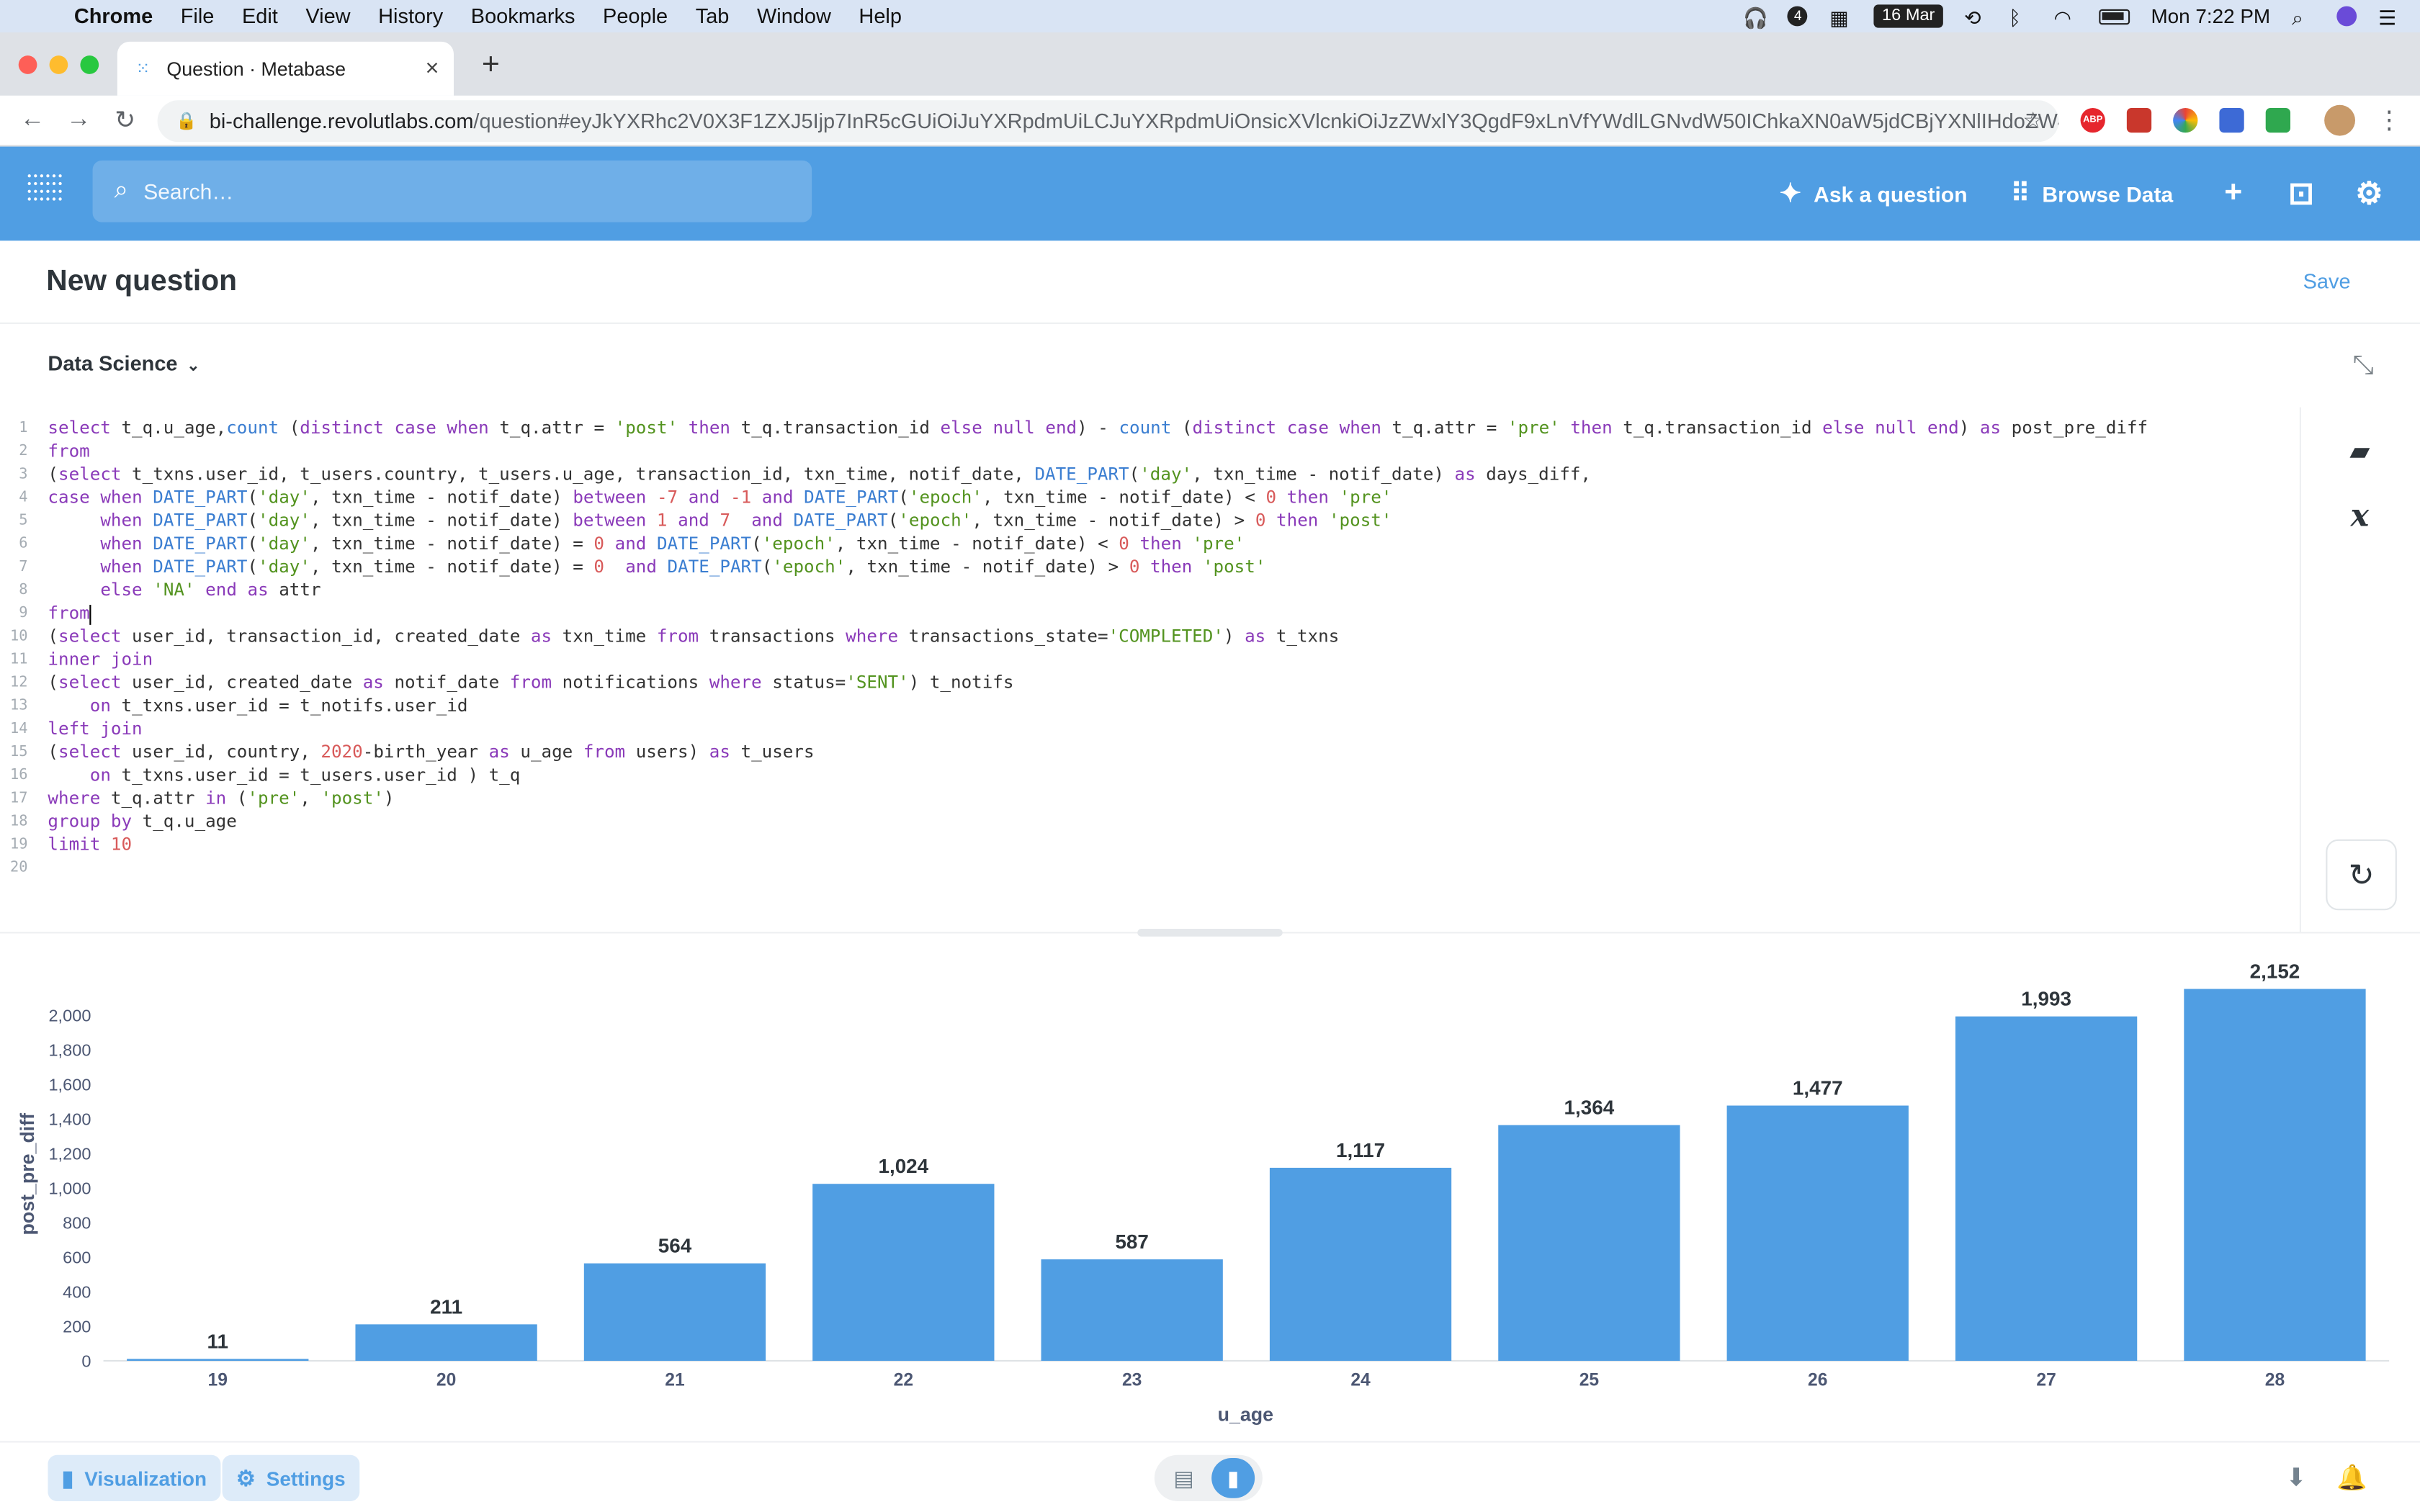  Describe the element at coordinates (2210, 15) in the screenshot. I see `menubar-clock: Mon 7:22 PM` at that location.